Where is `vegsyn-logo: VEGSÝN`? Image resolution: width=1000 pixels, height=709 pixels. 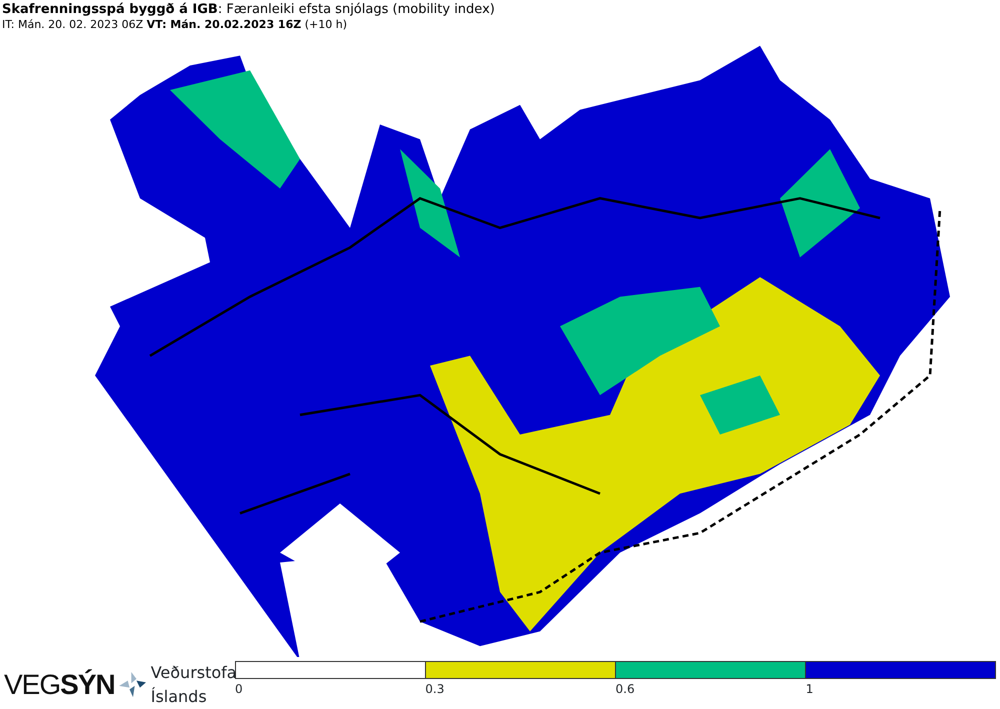
vegsyn-logo: VEGSÝN is located at coordinates (59, 685).